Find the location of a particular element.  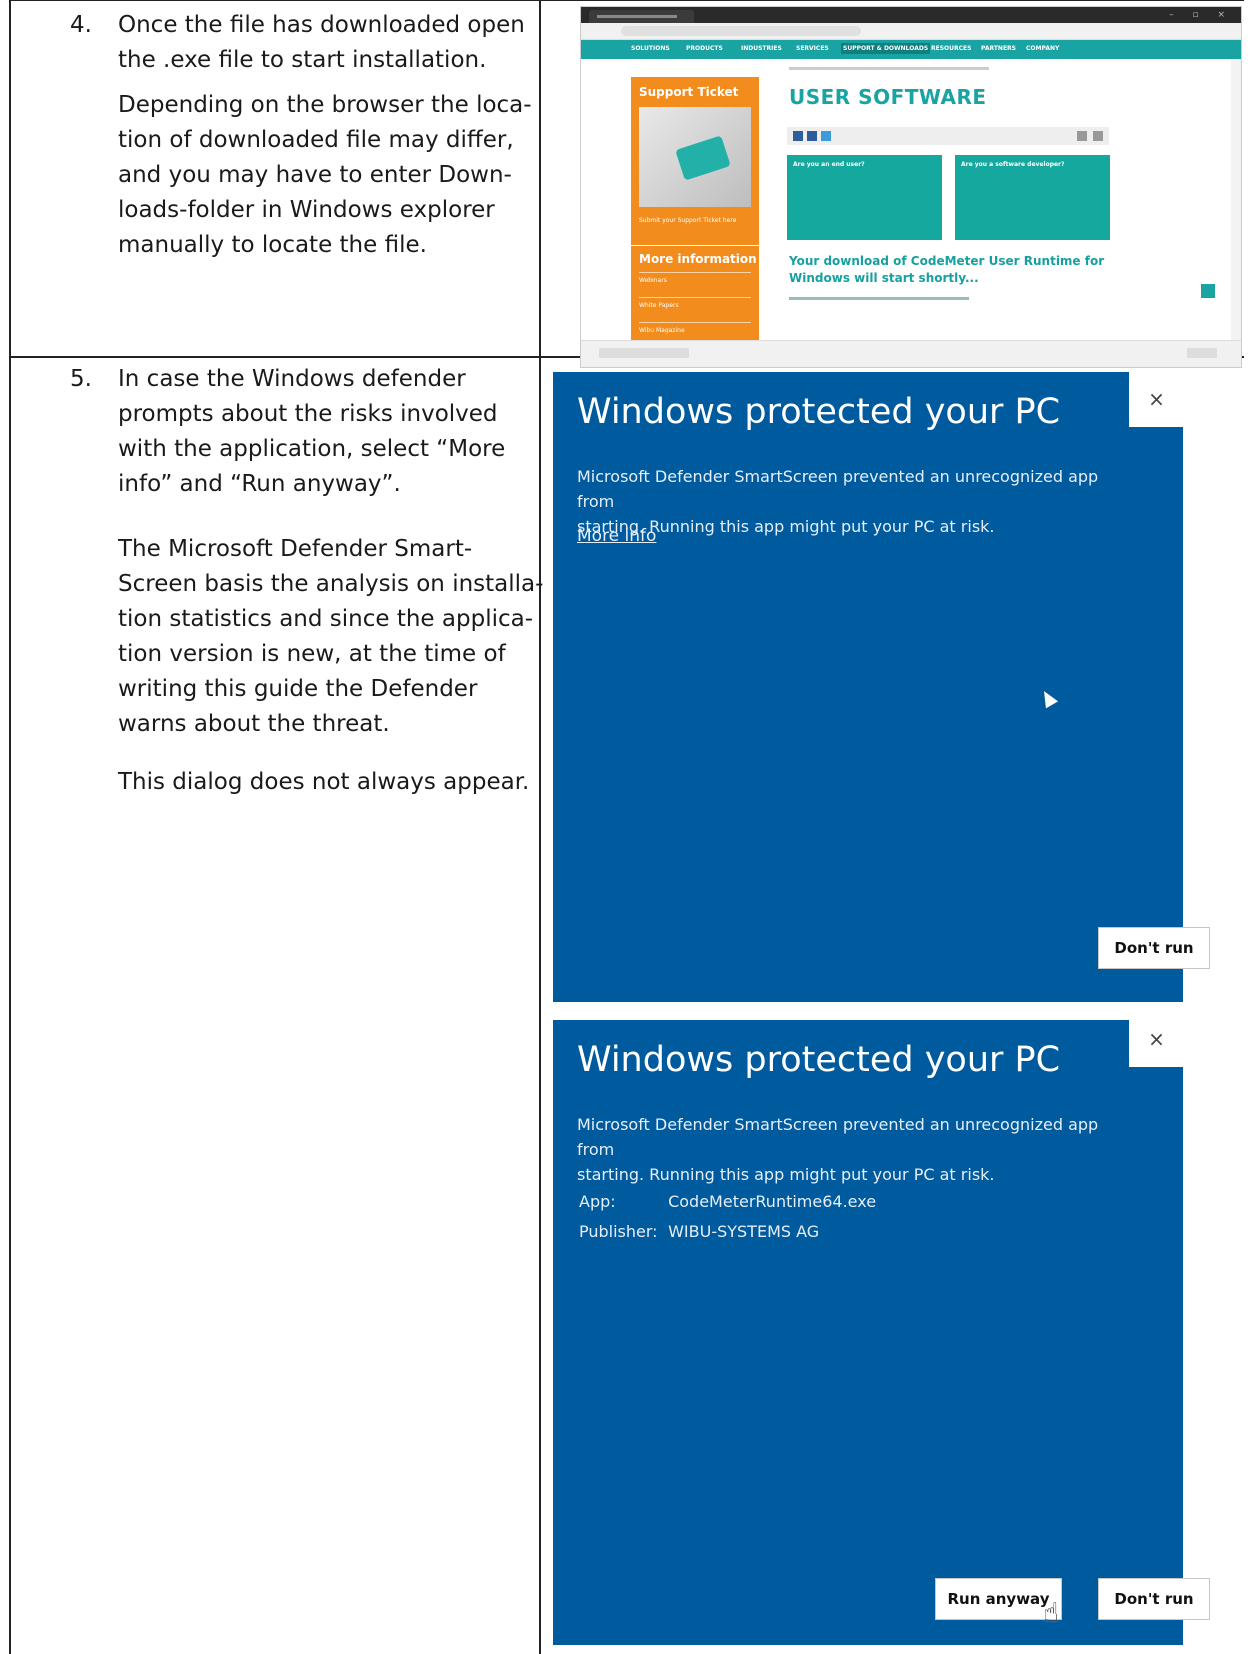

nav-item: SERVICES is located at coordinates (812, 48).